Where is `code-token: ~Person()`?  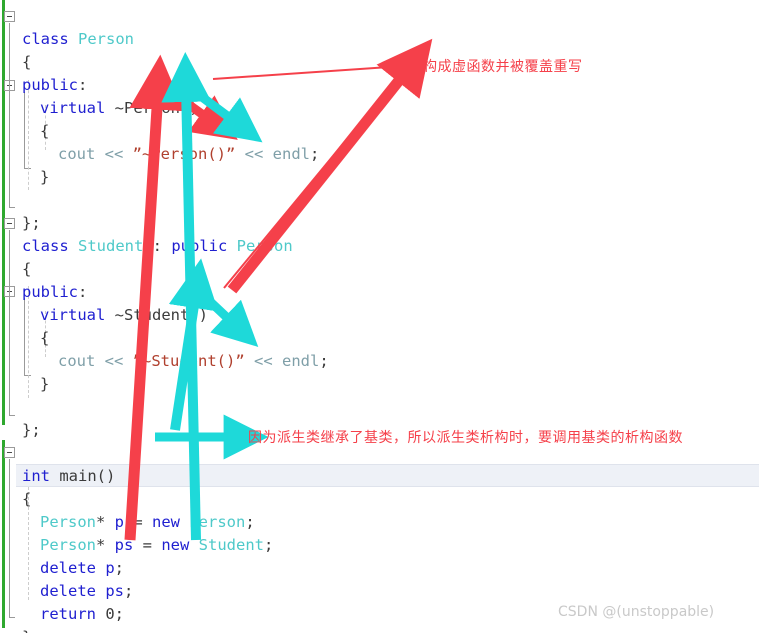 code-token: ~Person() is located at coordinates (156, 108).